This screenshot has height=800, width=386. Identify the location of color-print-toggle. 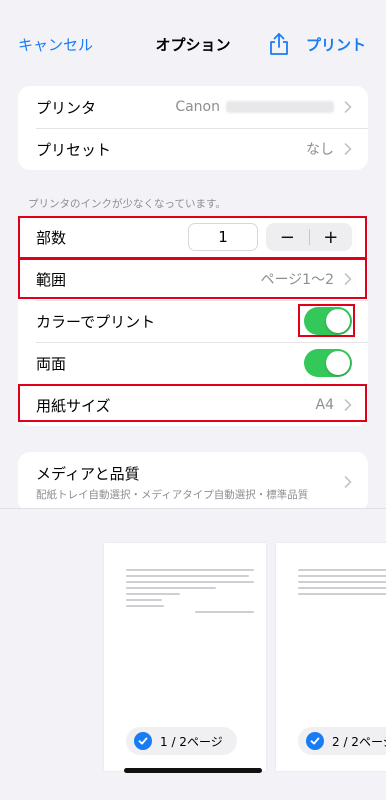
(328, 321).